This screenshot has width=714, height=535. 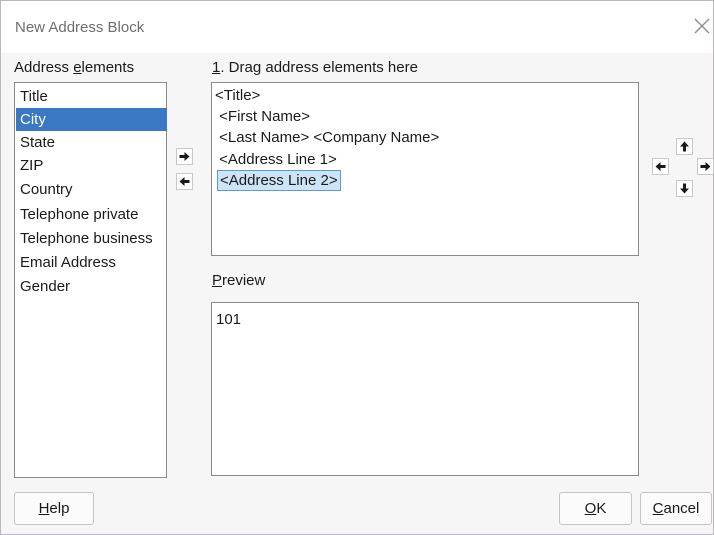 What do you see at coordinates (91, 165) in the screenshot?
I see `list-item-zip: ZIP` at bounding box center [91, 165].